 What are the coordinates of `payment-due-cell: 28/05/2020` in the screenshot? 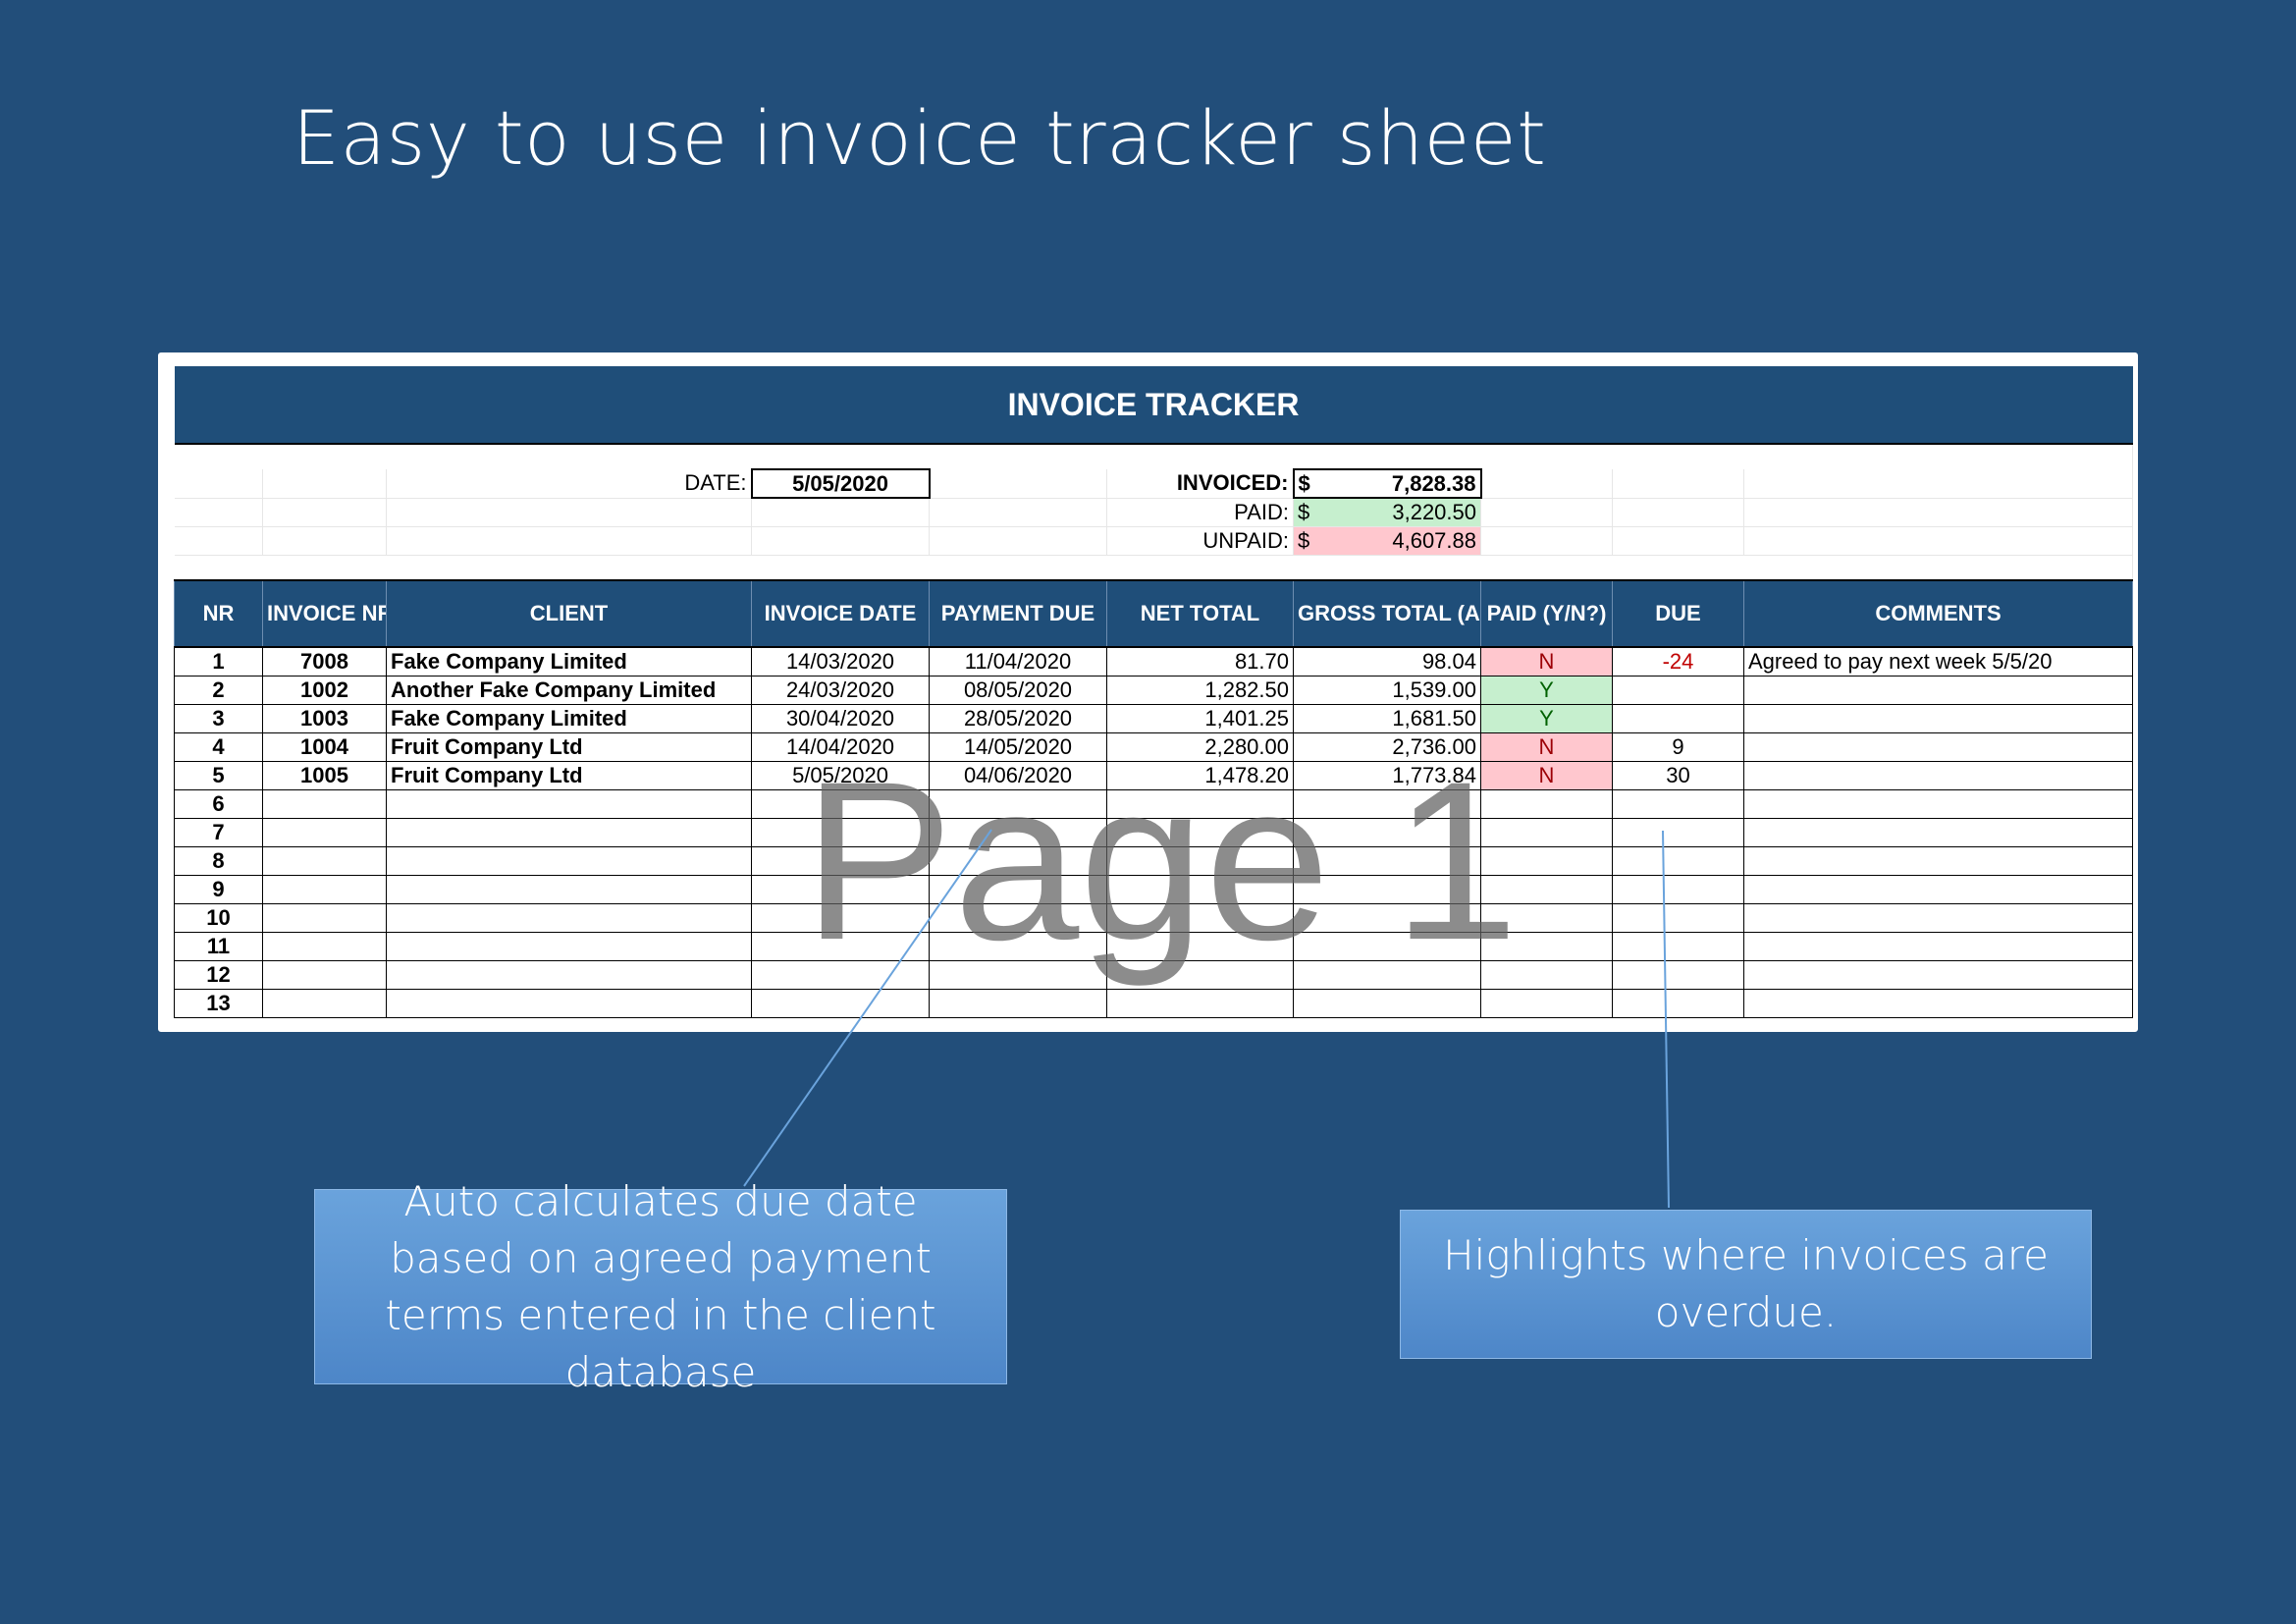 It's located at (1018, 718).